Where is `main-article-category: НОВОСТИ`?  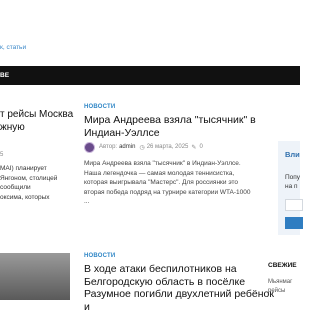 main-article-category: НОВОСТИ is located at coordinates (99, 107).